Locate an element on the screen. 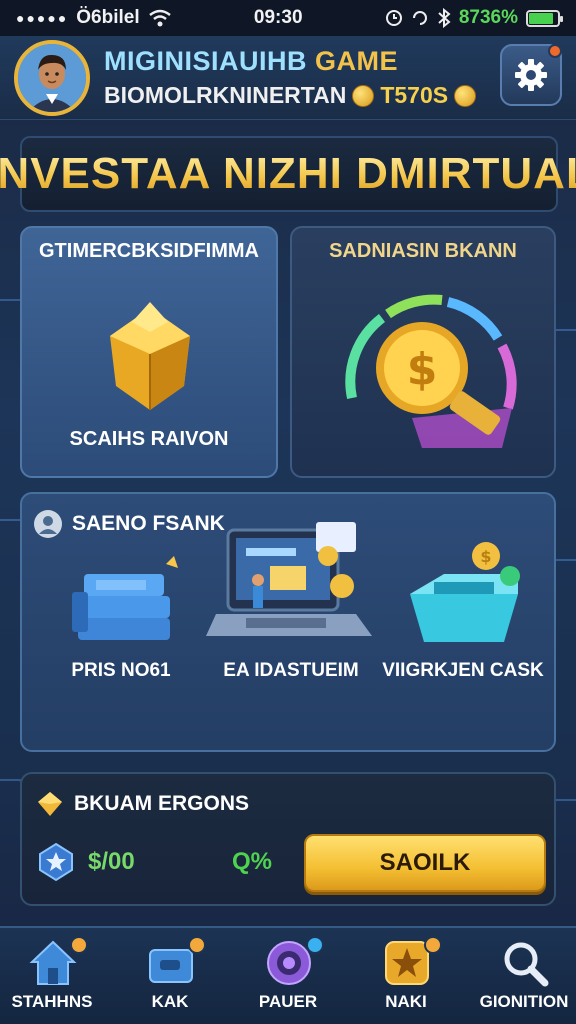 This screenshot has height=1024, width=576. settings-button is located at coordinates (531, 75).